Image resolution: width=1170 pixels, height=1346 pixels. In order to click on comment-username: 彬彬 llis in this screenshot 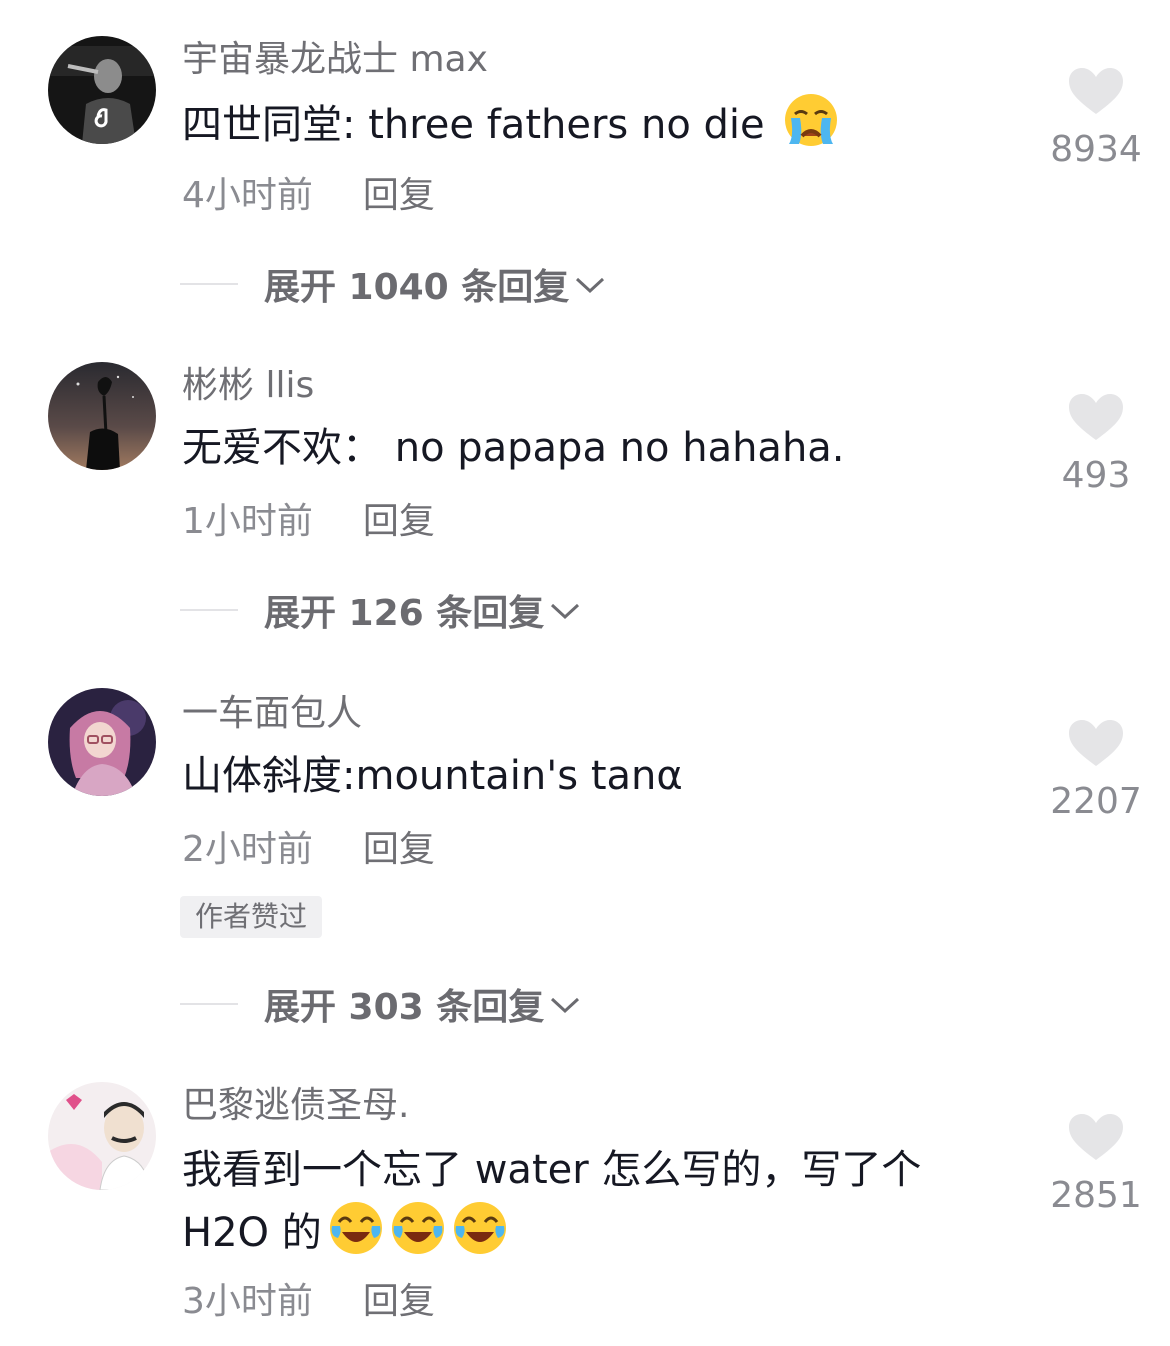, I will do `click(248, 386)`.